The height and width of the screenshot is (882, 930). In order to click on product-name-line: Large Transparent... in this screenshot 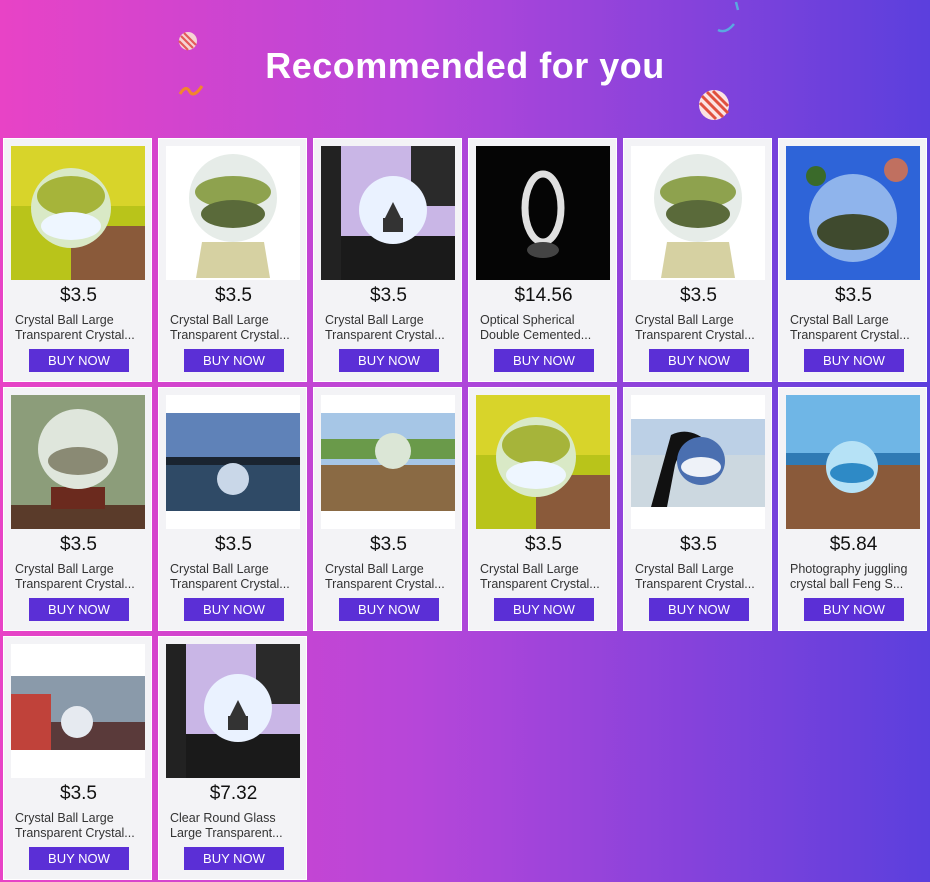, I will do `click(226, 833)`.